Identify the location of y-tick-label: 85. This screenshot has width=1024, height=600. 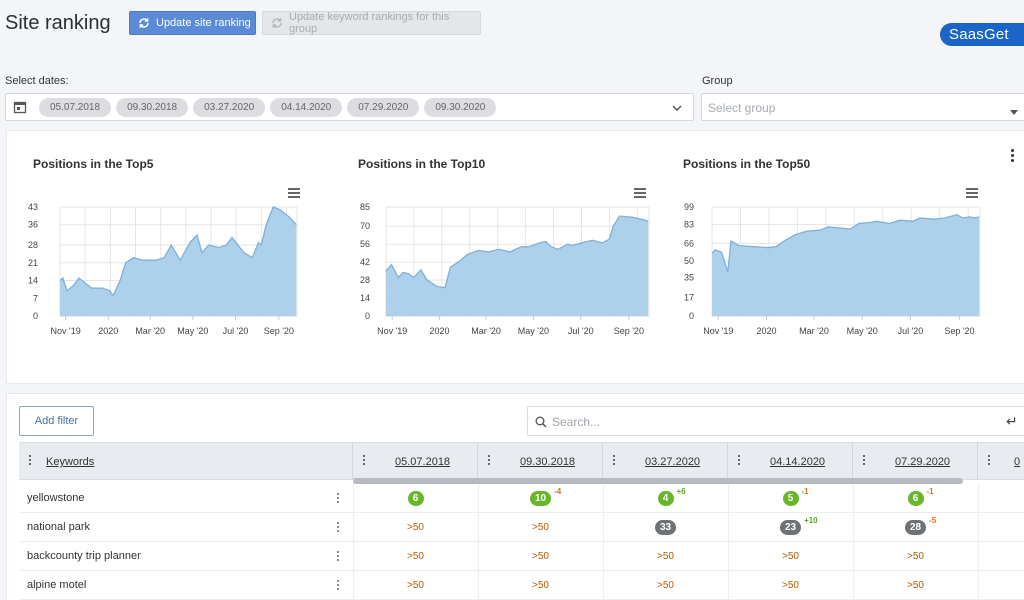
(365, 207).